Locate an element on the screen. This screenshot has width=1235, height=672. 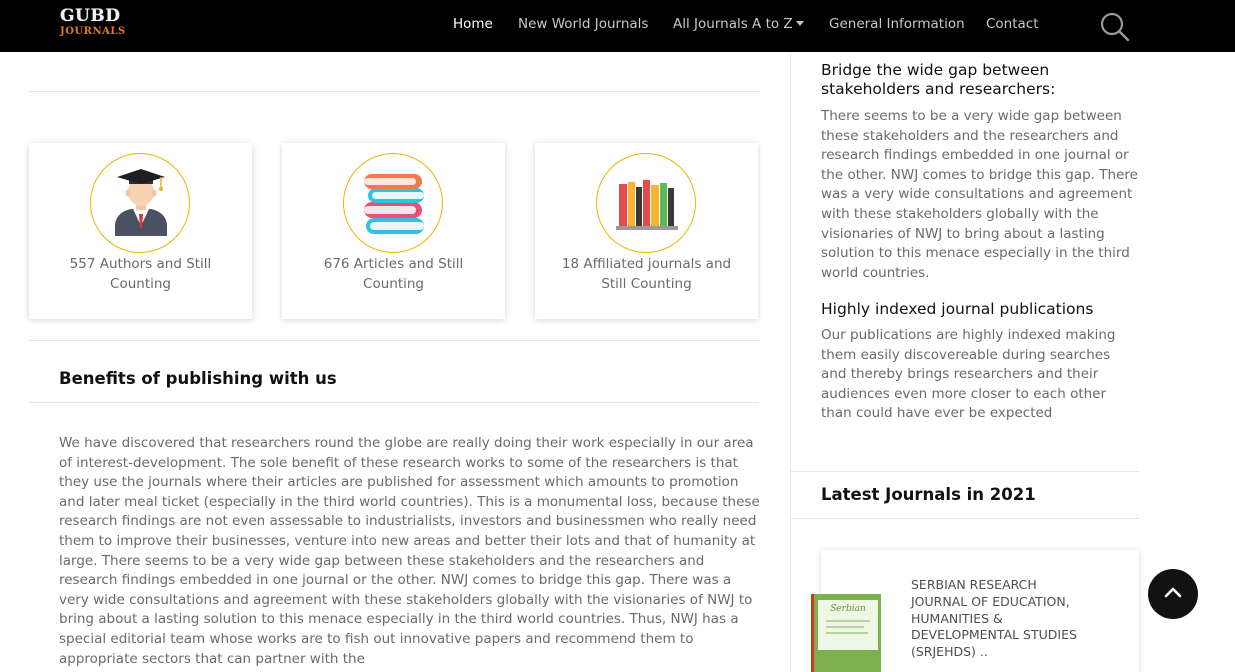
stat-card-articles: 676 Articles and Still Counting is located at coordinates (393, 231).